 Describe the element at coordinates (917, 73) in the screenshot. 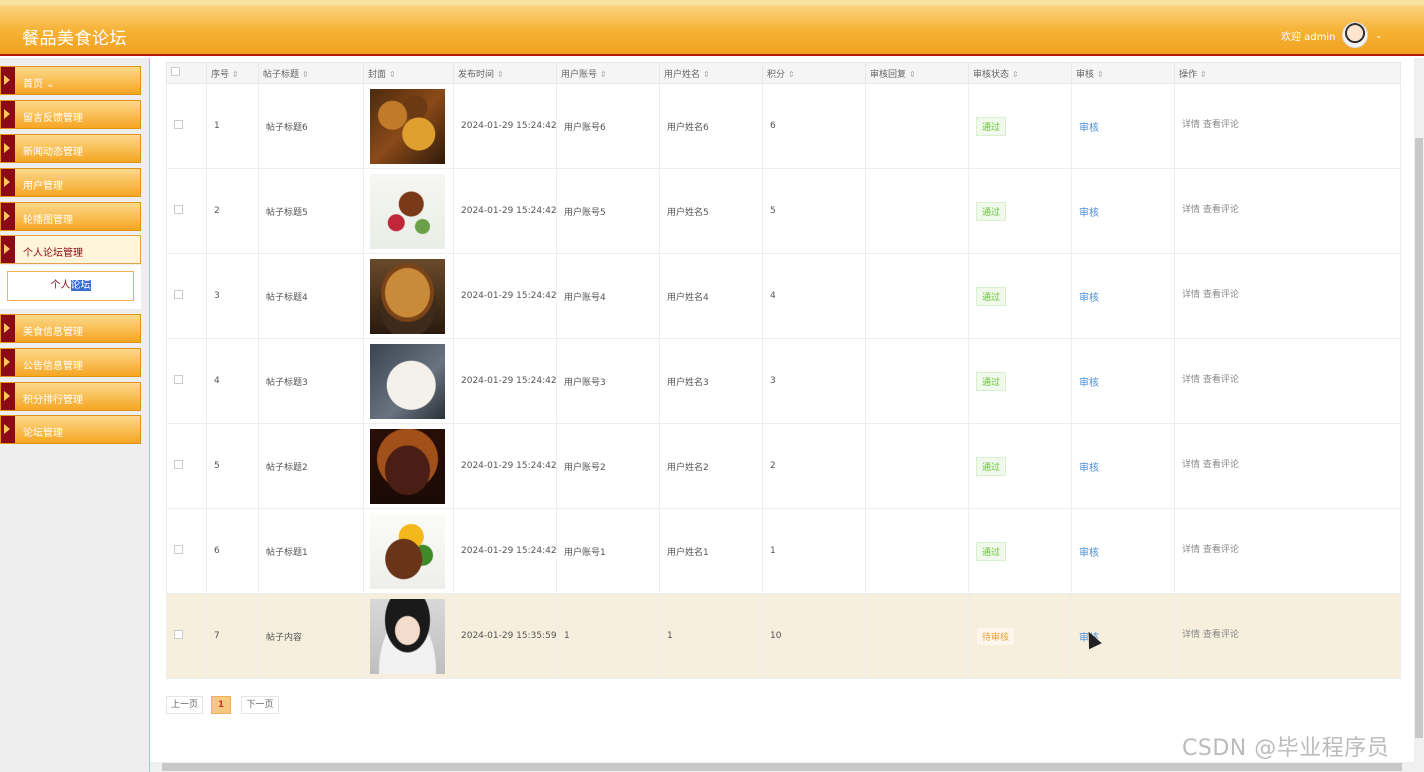

I see `header-reply: 审核回复 ⇕` at that location.